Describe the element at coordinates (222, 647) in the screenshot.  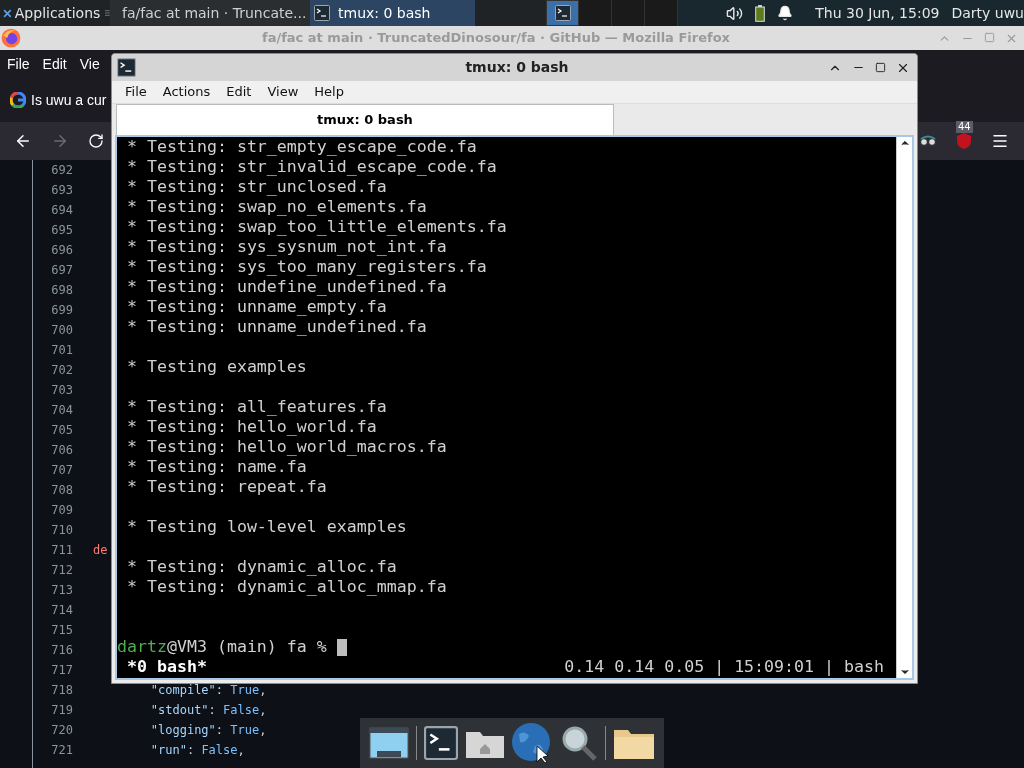
I see `prompt-text: dartz@VM3 (main) fa %` at that location.